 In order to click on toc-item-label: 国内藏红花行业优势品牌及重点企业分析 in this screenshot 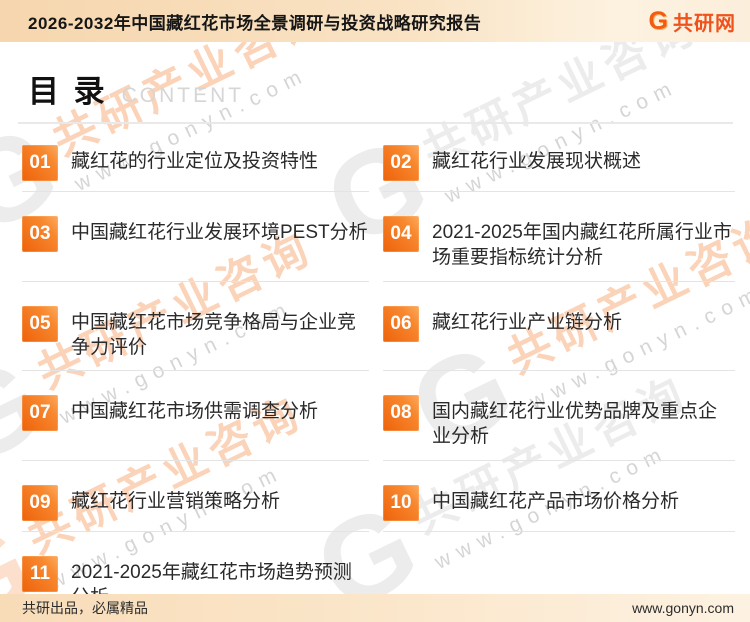, I will do `click(575, 424)`.